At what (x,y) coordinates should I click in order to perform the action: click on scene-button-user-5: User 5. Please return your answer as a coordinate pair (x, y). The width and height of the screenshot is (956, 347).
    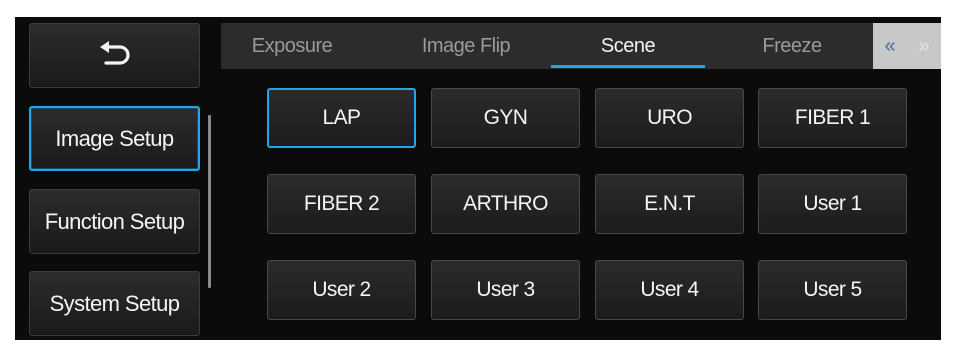
    Looking at the image, I should click on (832, 290).